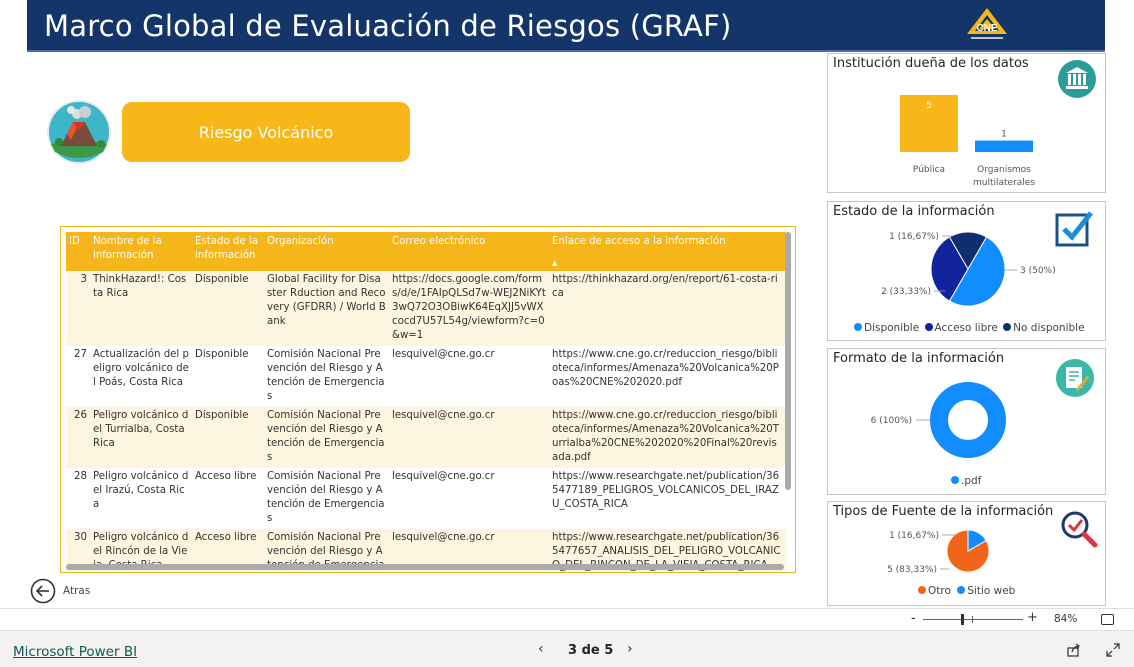 This screenshot has width=1134, height=667. I want to click on zoom-level: 84%, so click(1066, 619).